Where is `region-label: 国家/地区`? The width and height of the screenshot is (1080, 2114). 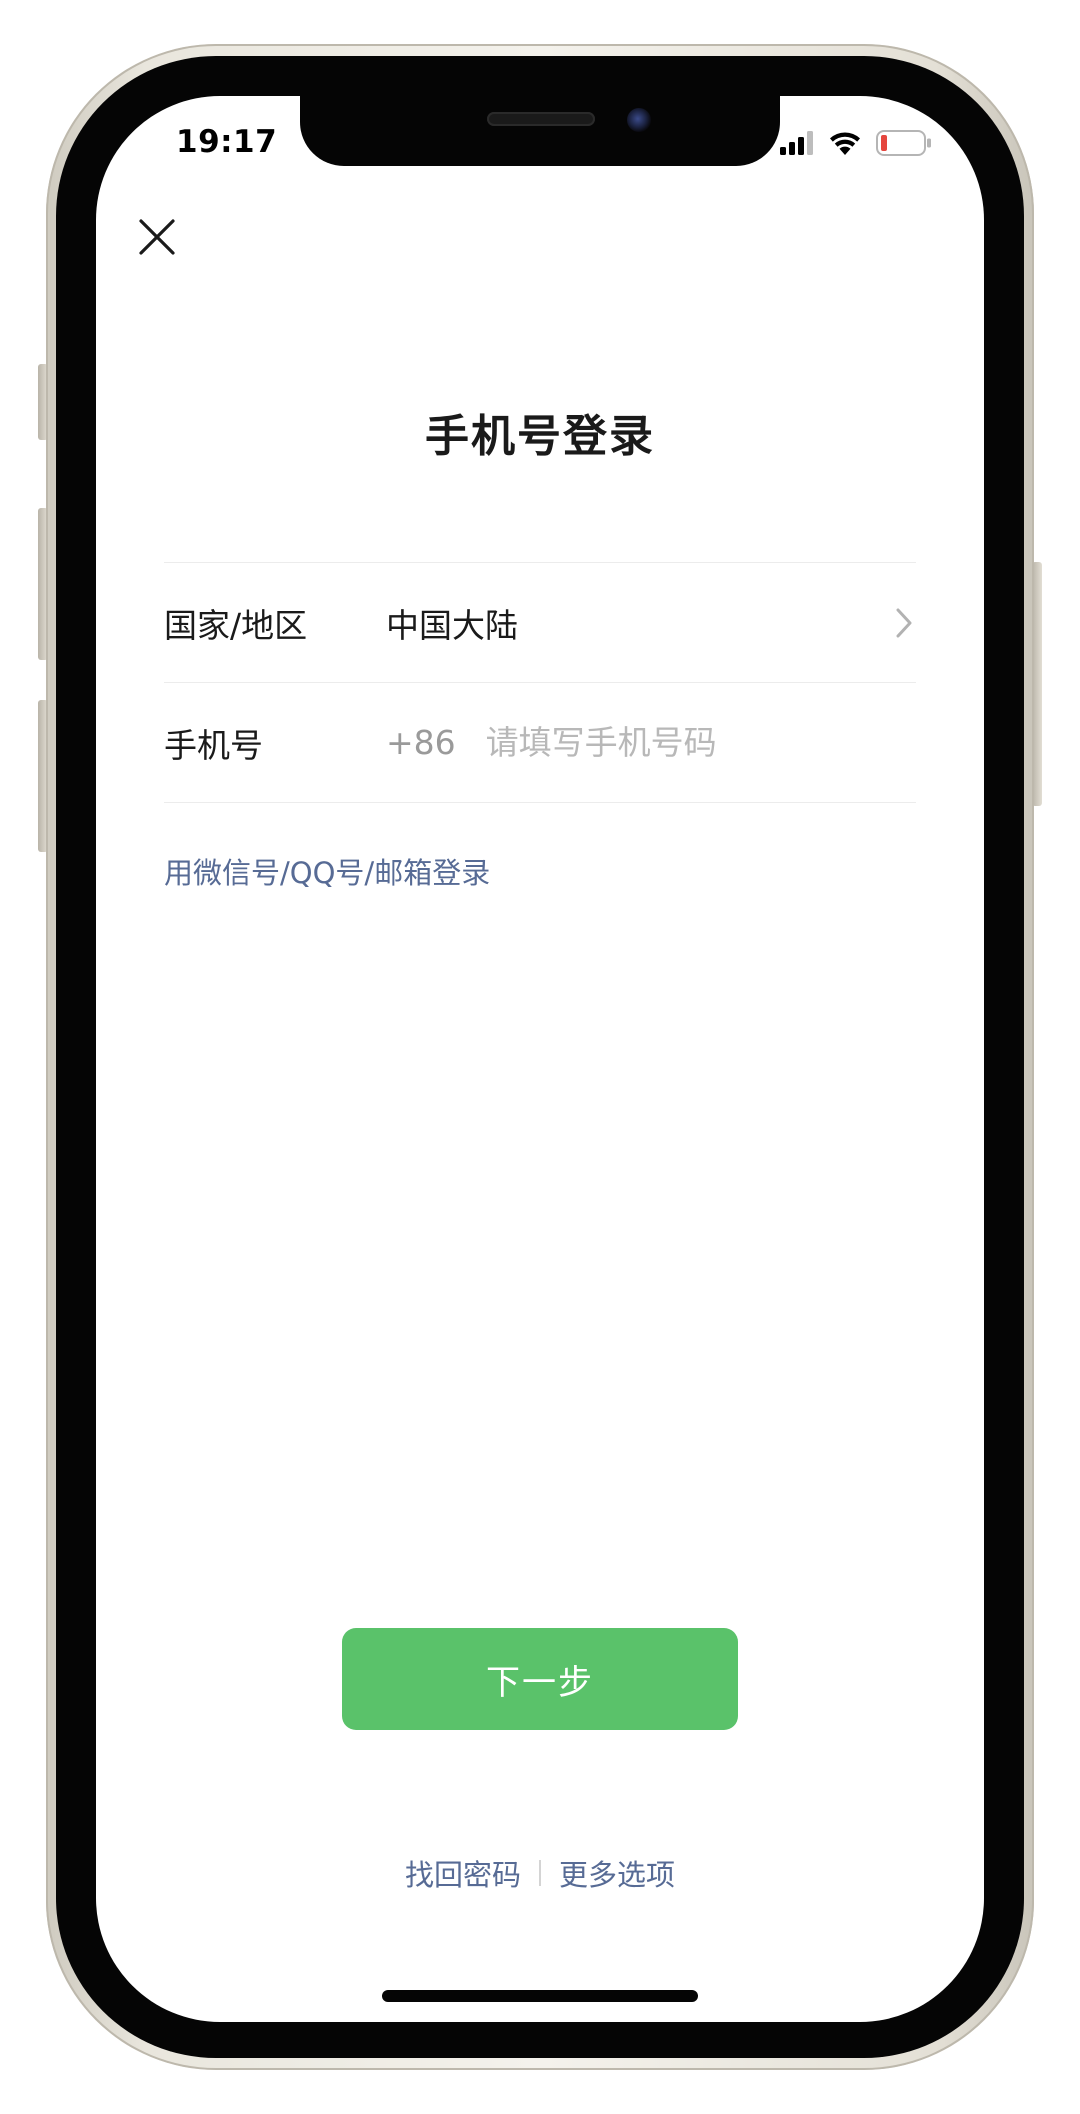 region-label: 国家/地区 is located at coordinates (236, 625).